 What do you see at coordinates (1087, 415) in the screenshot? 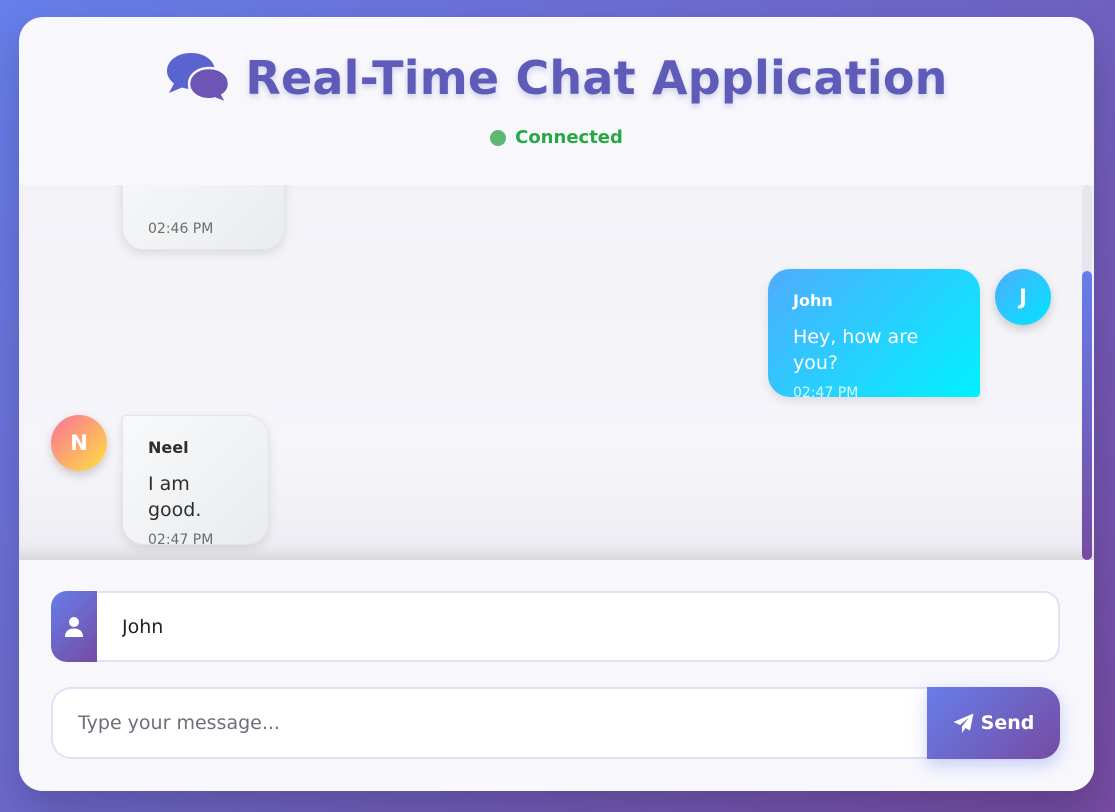
I see `scrollbar-thumb` at bounding box center [1087, 415].